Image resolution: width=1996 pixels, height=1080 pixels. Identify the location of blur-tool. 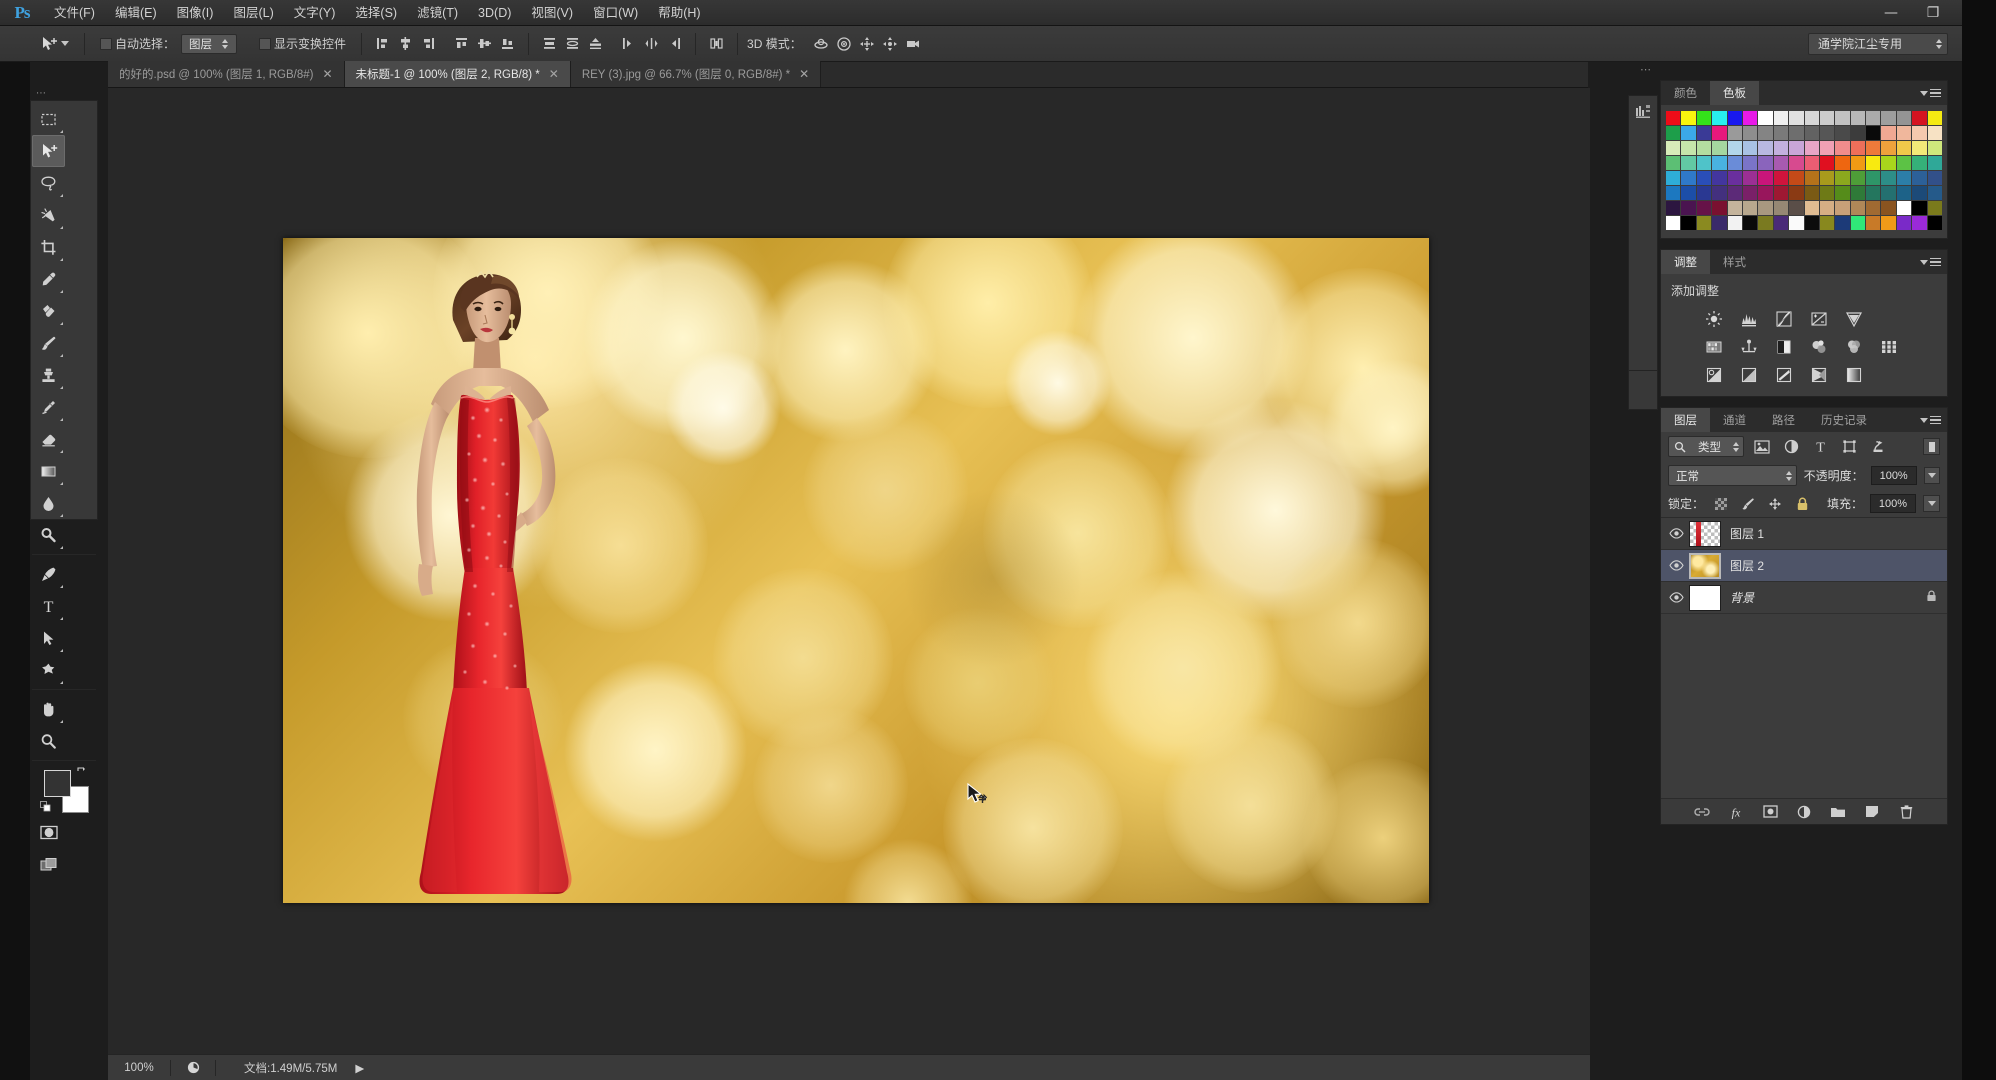
(48, 503).